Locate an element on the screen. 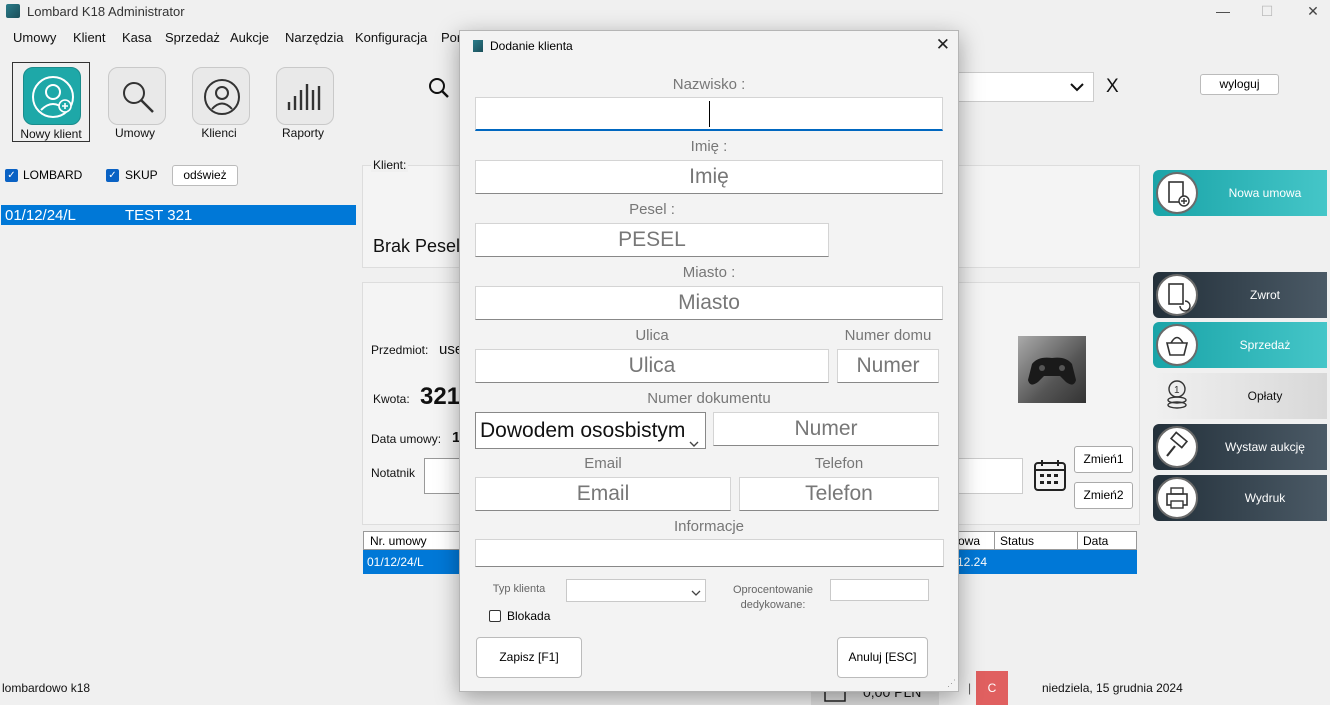 The height and width of the screenshot is (705, 1330). city-label: Miasto : is located at coordinates (709, 272).